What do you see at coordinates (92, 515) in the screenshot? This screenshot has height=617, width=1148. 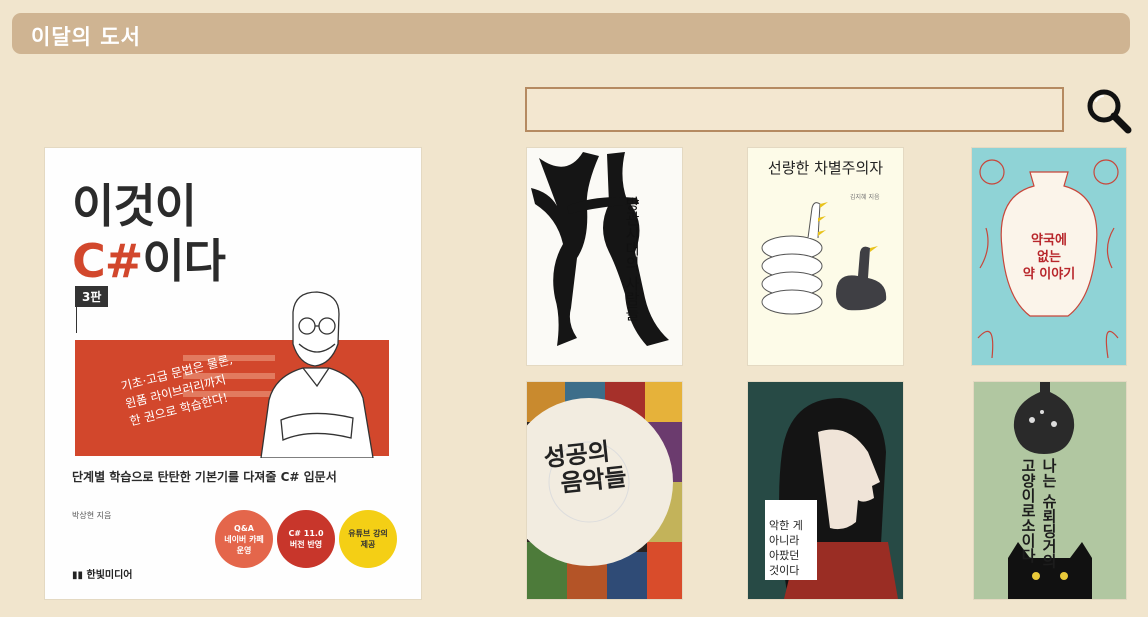 I see `featured-author: 박상현 지음` at bounding box center [92, 515].